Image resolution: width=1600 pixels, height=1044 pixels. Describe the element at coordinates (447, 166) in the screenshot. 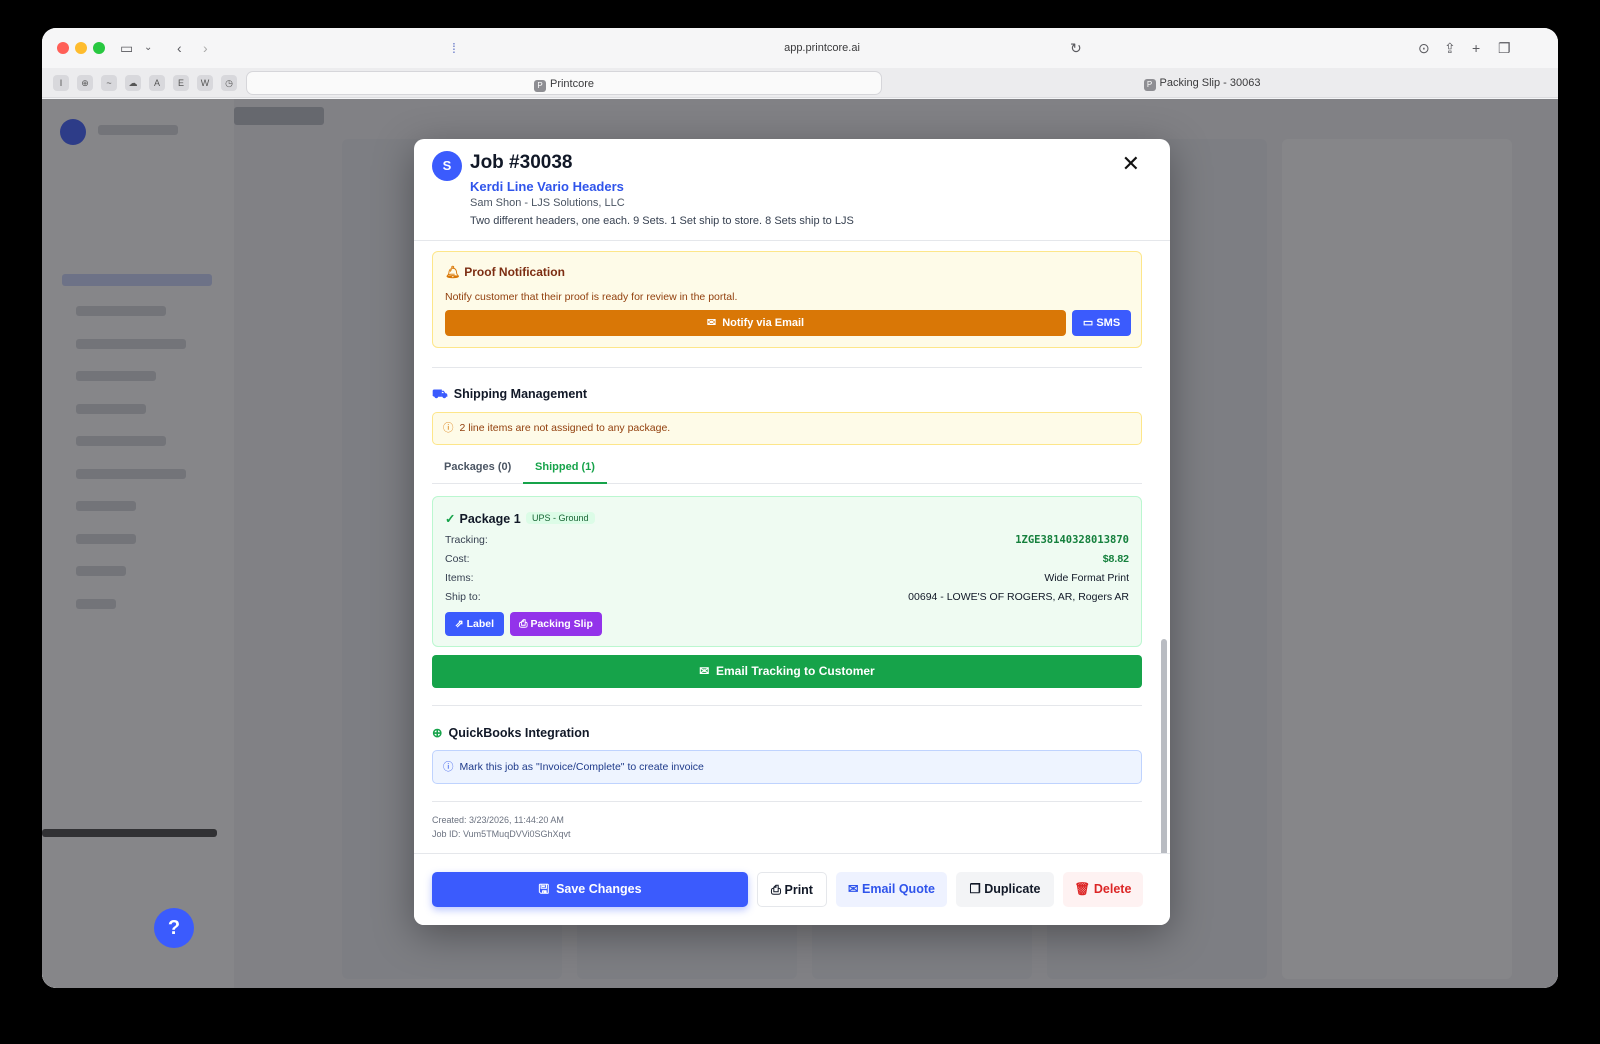

I see `avatar: S` at that location.